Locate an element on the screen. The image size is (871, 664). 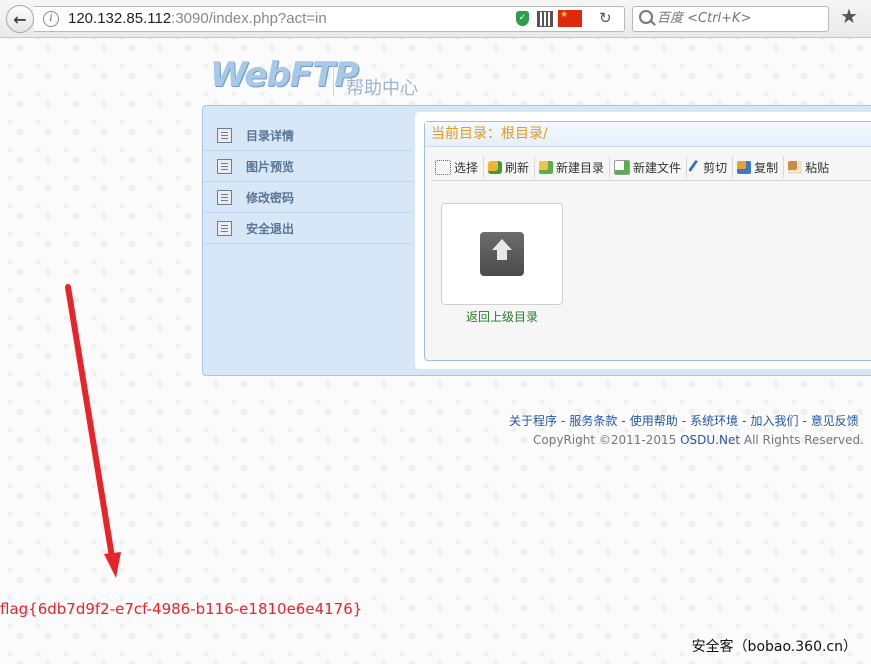
search-input is located at coordinates (739, 18).